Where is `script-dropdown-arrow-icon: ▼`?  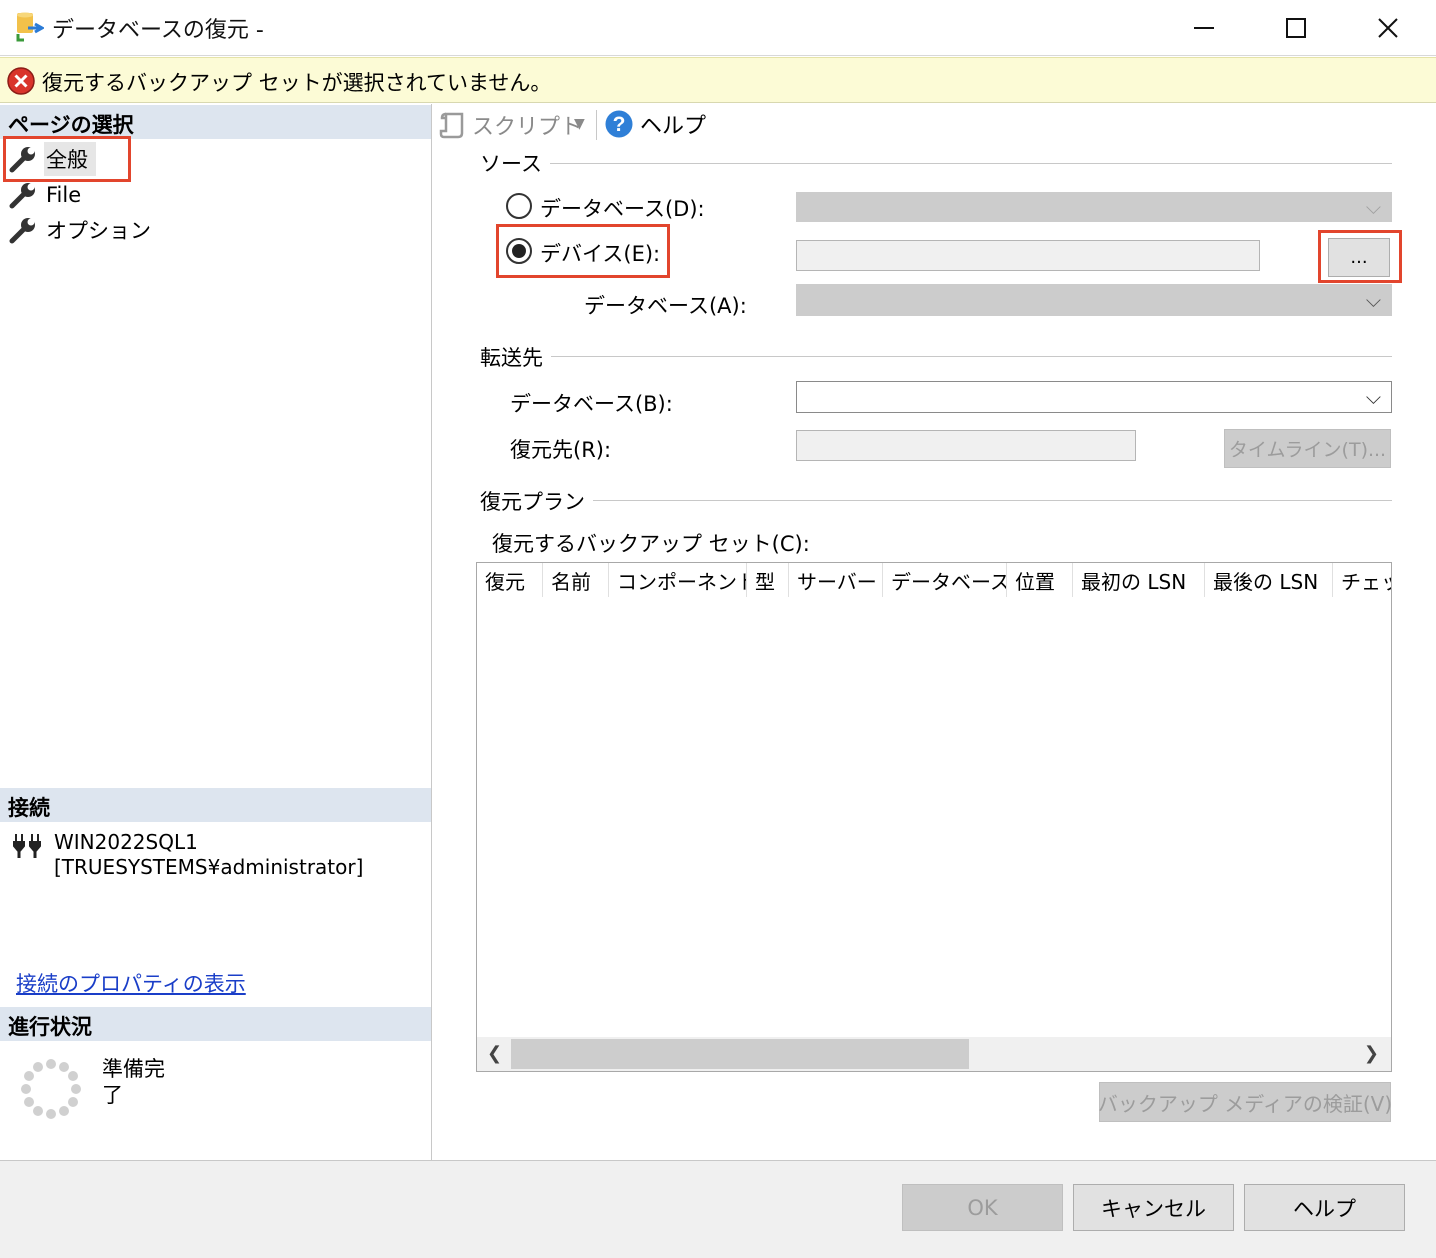 script-dropdown-arrow-icon: ▼ is located at coordinates (579, 124).